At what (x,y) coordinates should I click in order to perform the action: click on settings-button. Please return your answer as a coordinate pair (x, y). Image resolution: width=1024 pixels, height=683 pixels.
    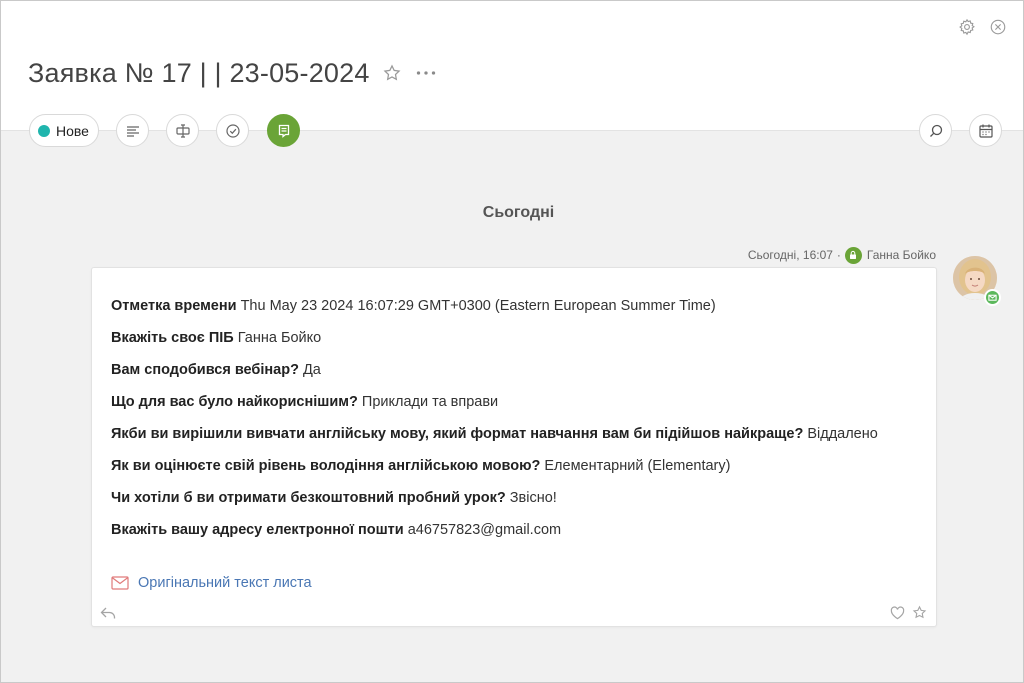
    Looking at the image, I should click on (967, 27).